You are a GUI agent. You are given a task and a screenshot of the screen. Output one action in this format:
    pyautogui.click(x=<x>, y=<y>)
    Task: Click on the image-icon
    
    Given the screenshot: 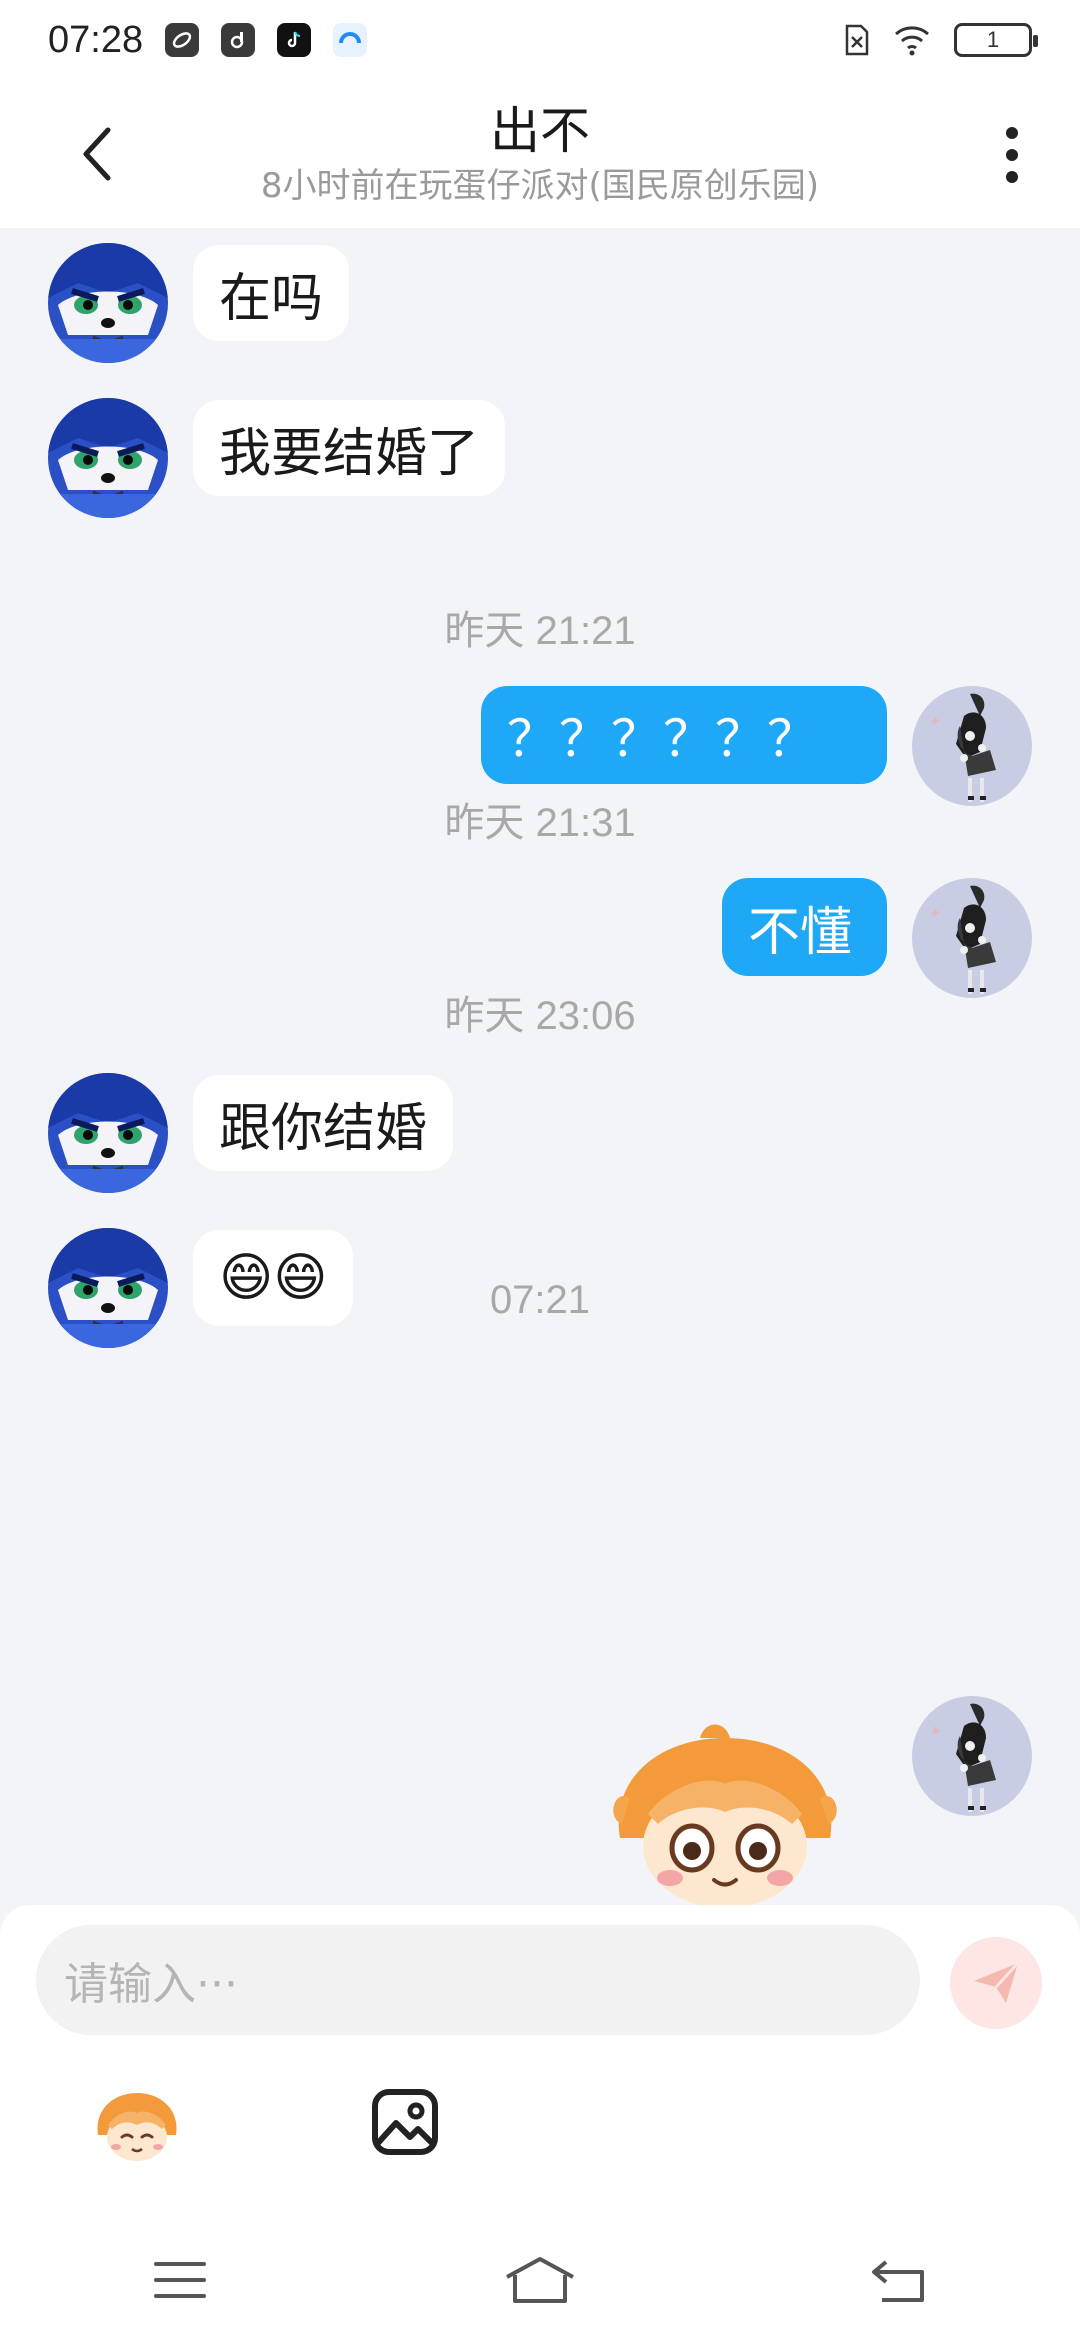 What is the action you would take?
    pyautogui.click(x=405, y=2122)
    